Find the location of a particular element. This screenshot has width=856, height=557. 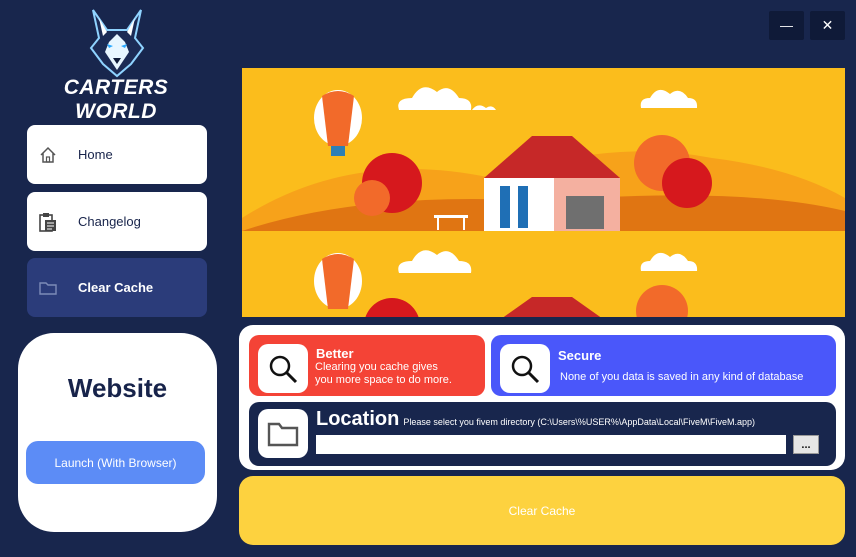

sidebar-item-label: Clear Cache is located at coordinates (116, 287).